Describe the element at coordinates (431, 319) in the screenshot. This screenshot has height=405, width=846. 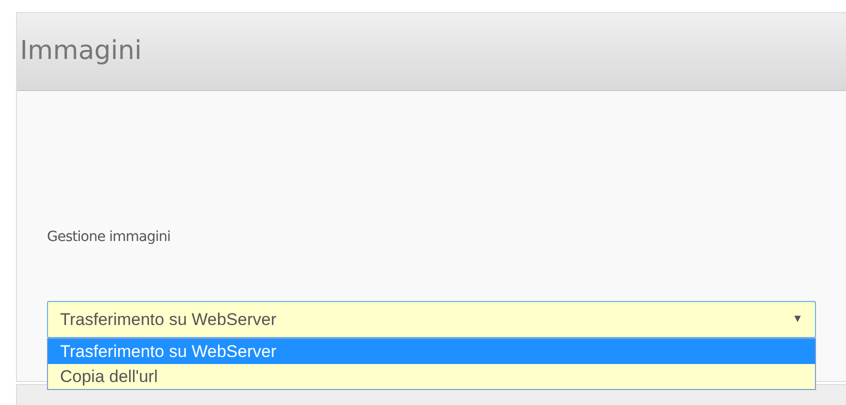
I see `select-field: Trasferimento su WebServer ▼` at that location.